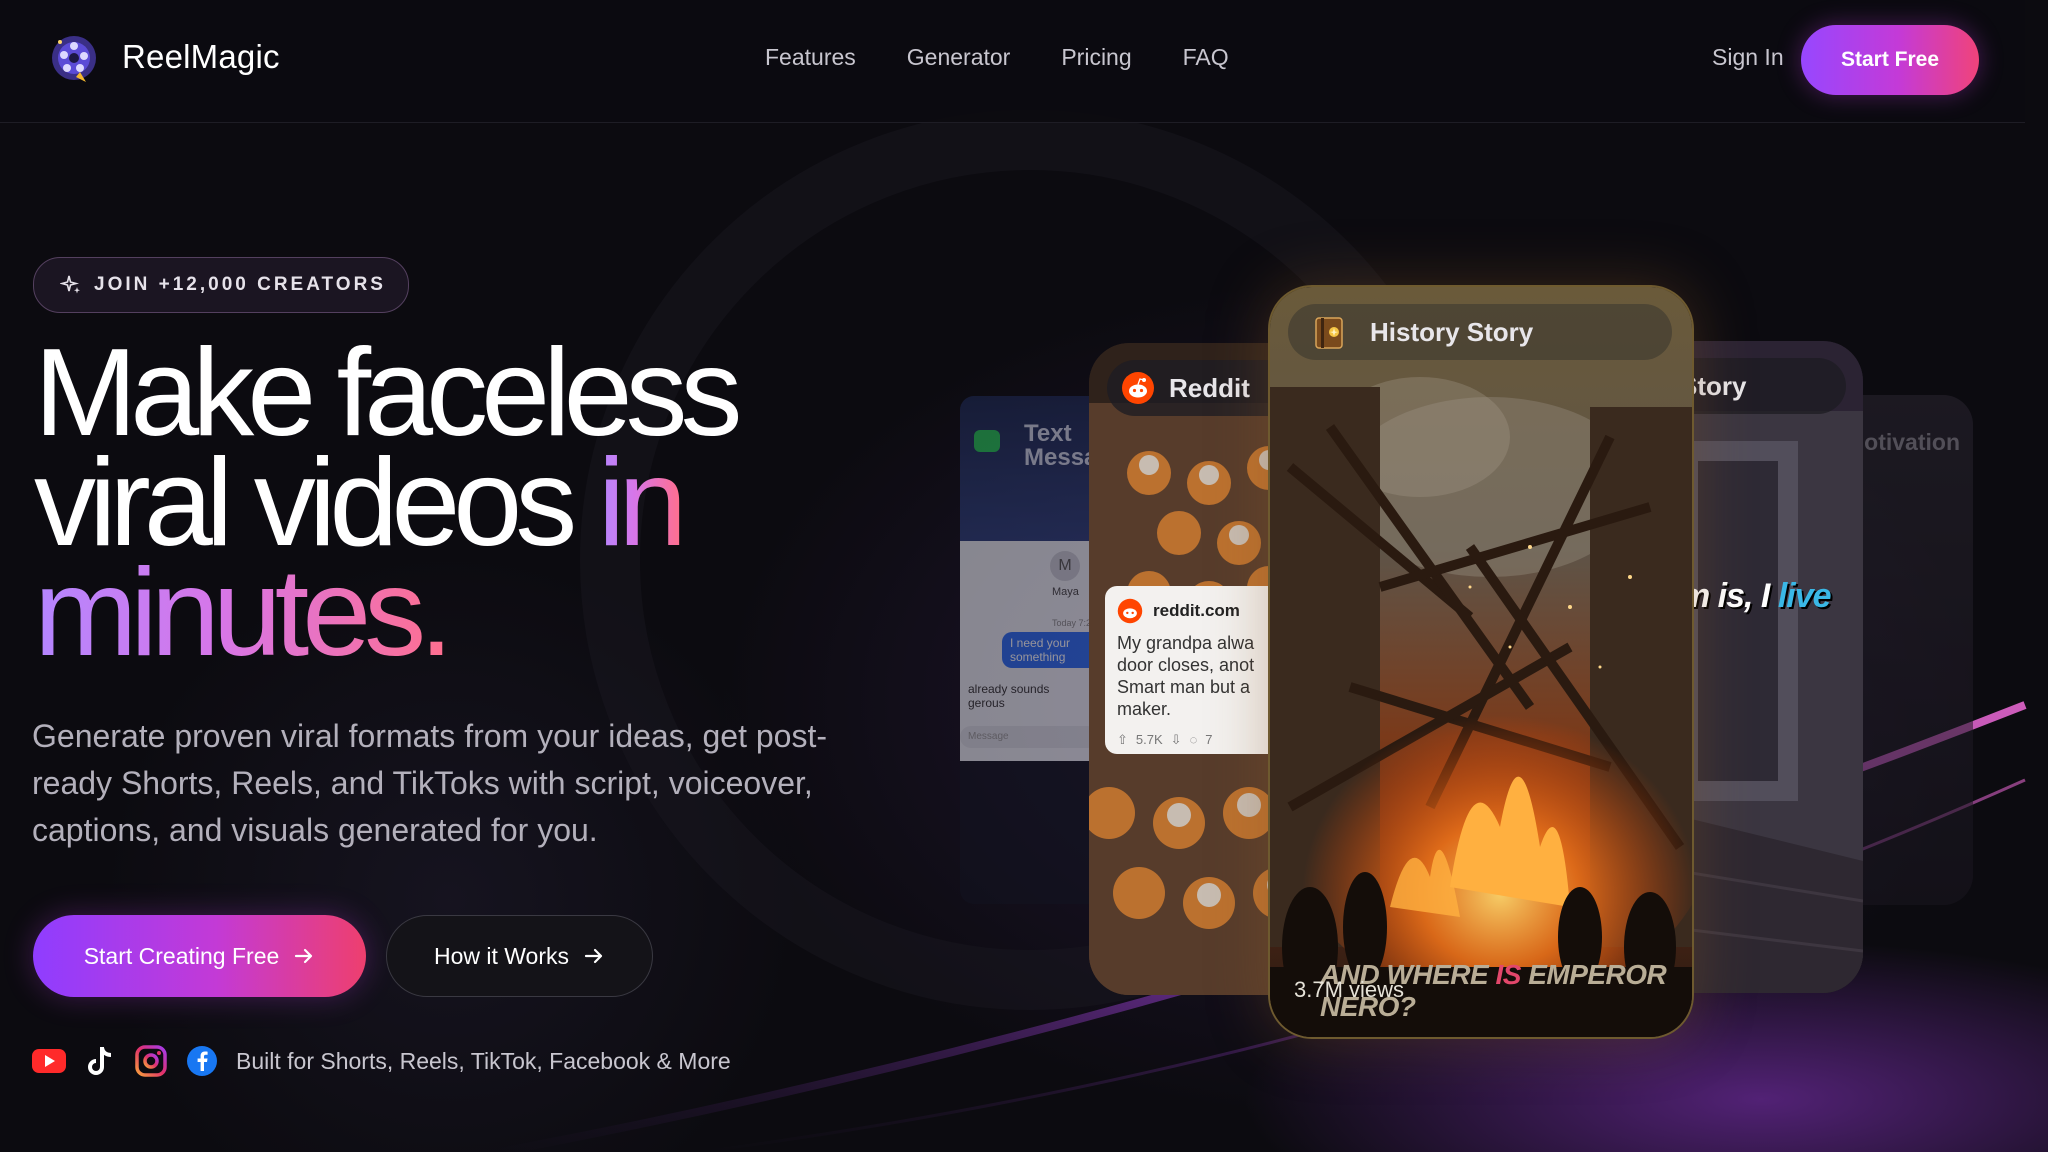 The width and height of the screenshot is (2048, 1152). I want to click on headline-accent-in: in, so click(642, 503).